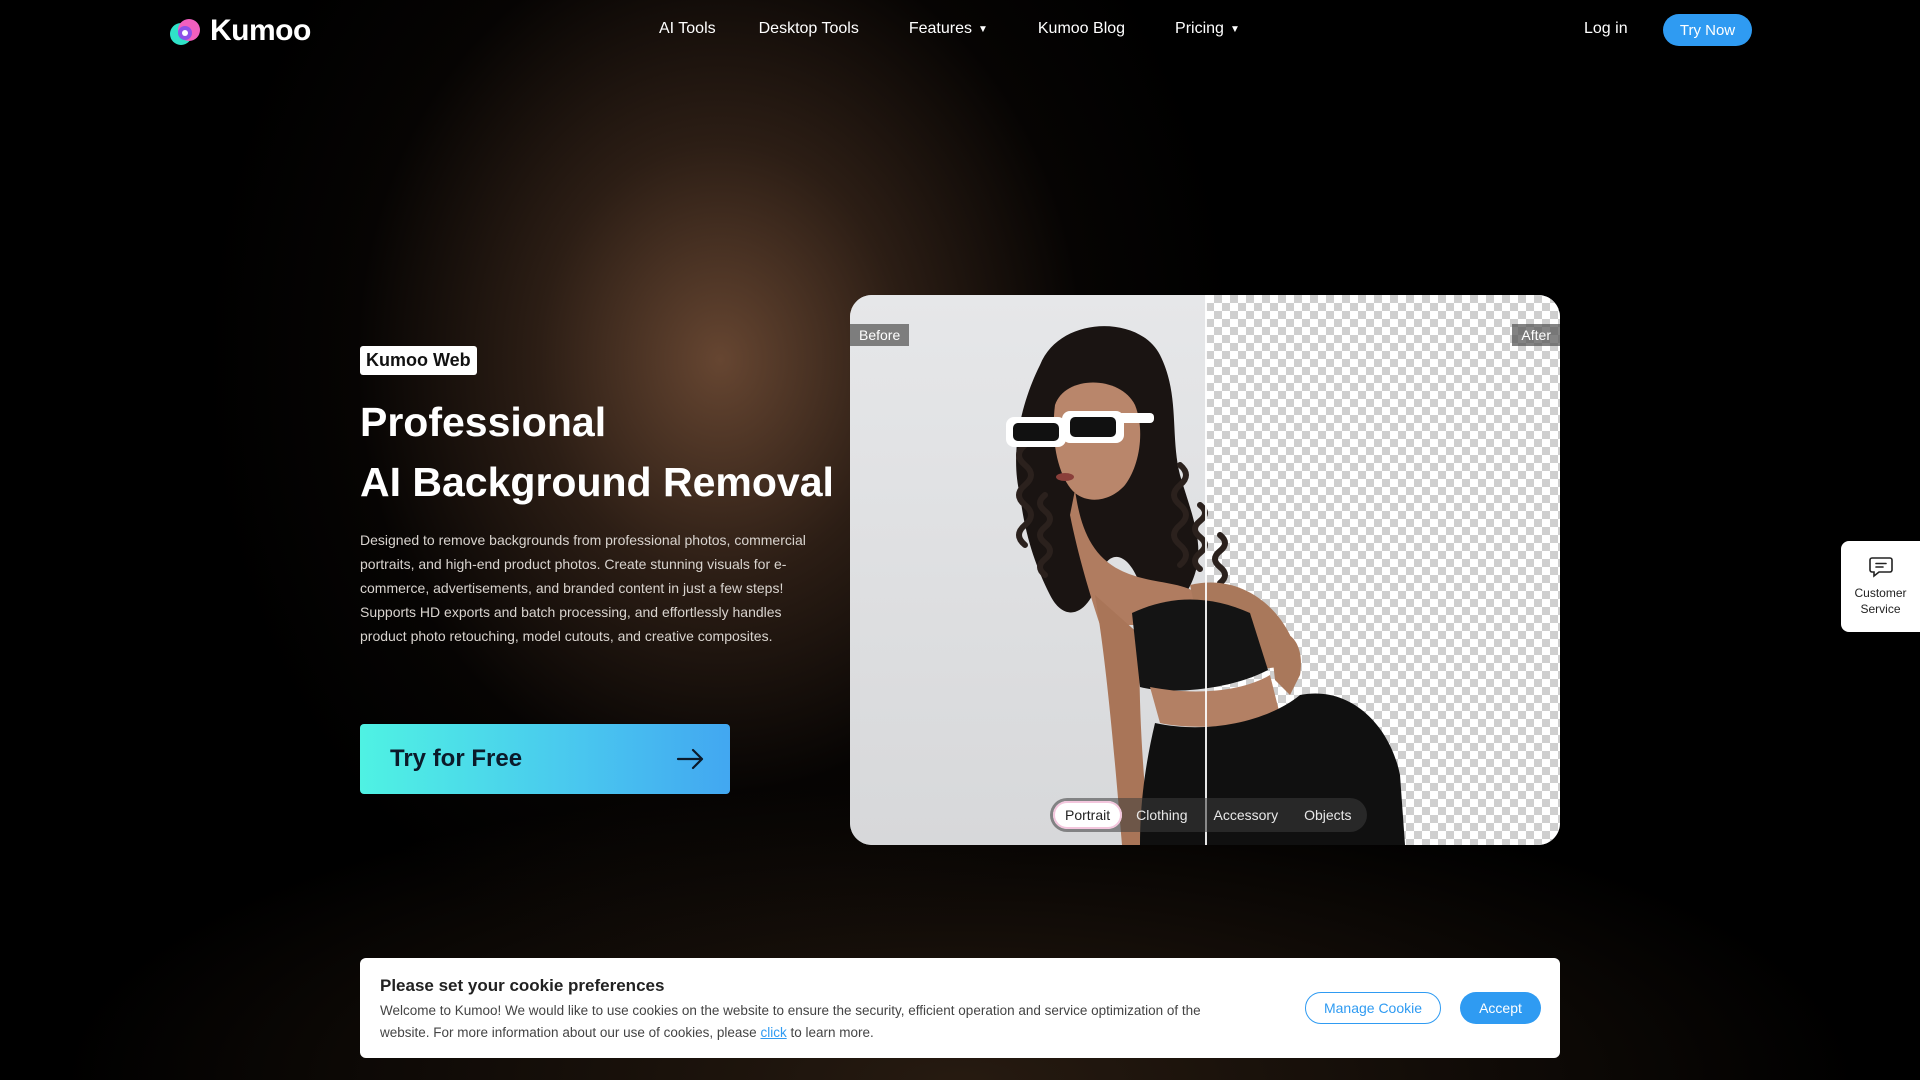  What do you see at coordinates (1199, 28) in the screenshot?
I see `nav-pricing-label: Pricing` at bounding box center [1199, 28].